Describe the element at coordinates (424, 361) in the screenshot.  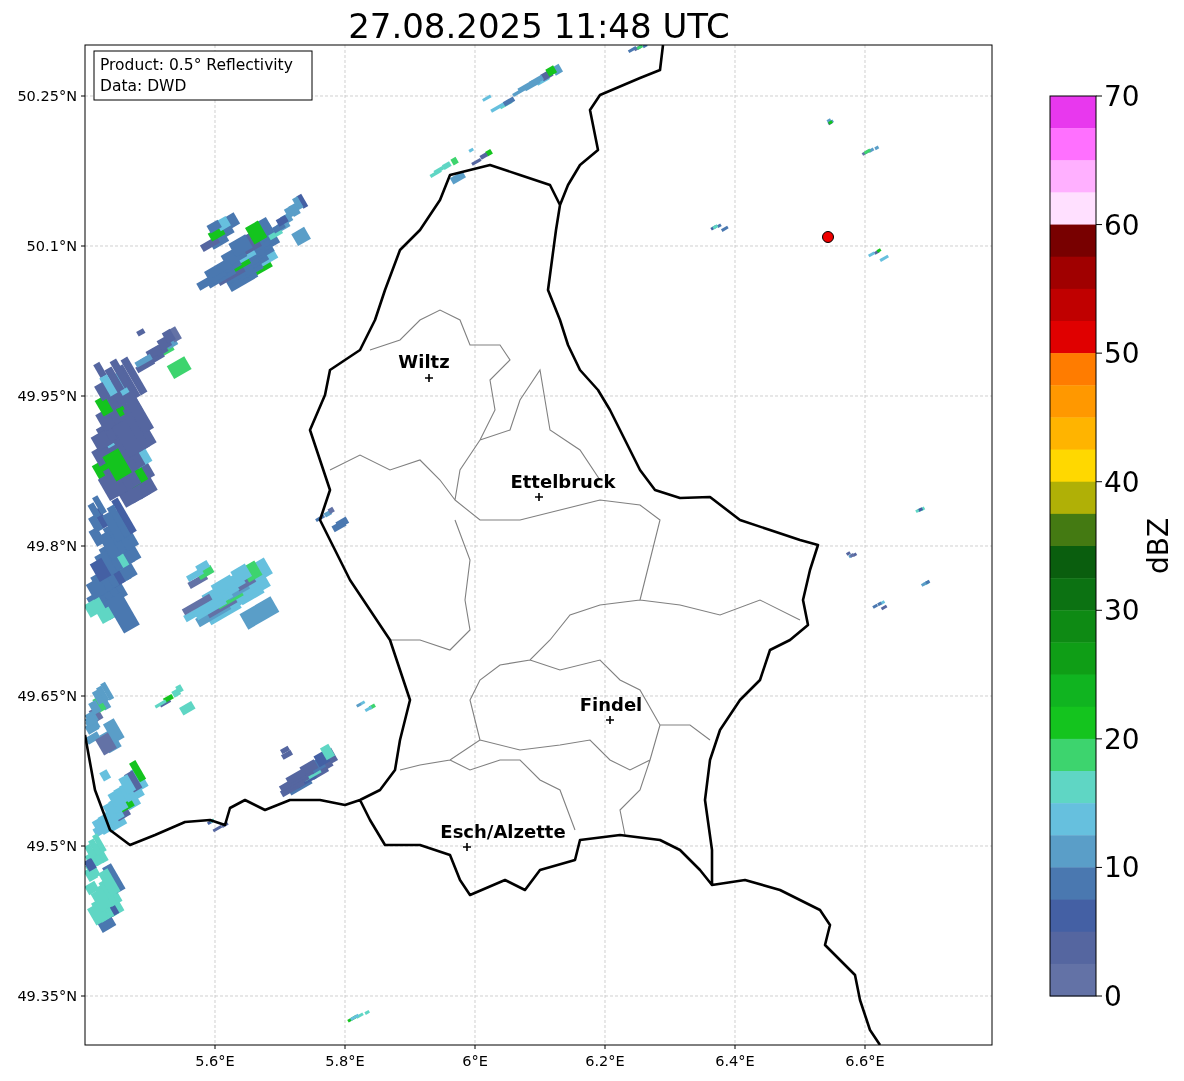
I see `city-label: Wiltz` at that location.